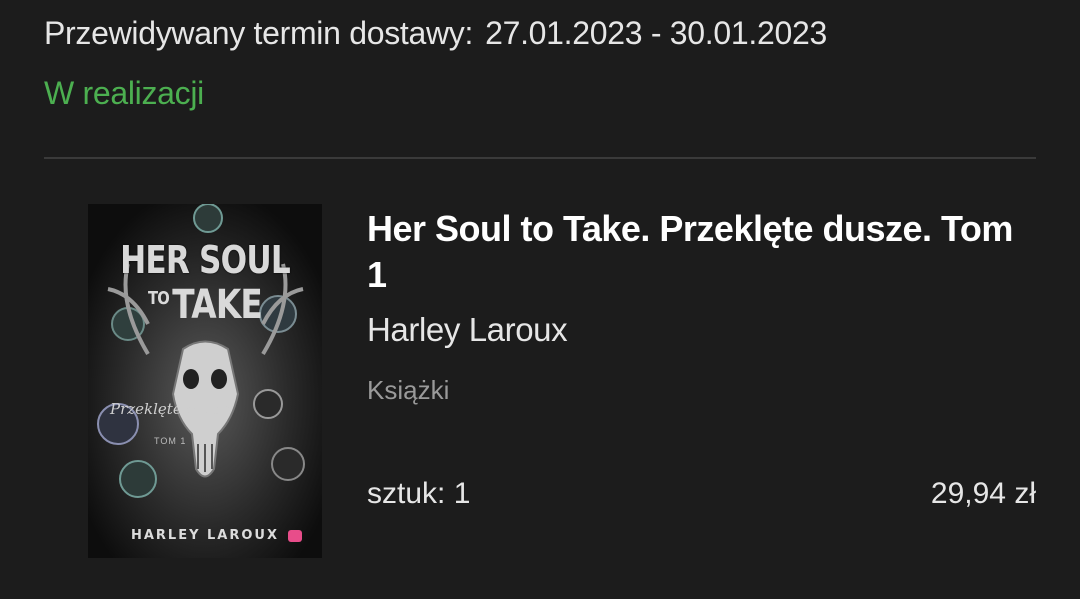  Describe the element at coordinates (983, 493) in the screenshot. I see `product-price: 29,94 zł` at that location.